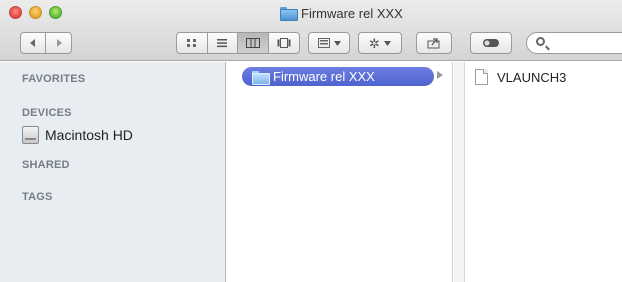  Describe the element at coordinates (37, 197) in the screenshot. I see `tags-header: TAGS` at that location.